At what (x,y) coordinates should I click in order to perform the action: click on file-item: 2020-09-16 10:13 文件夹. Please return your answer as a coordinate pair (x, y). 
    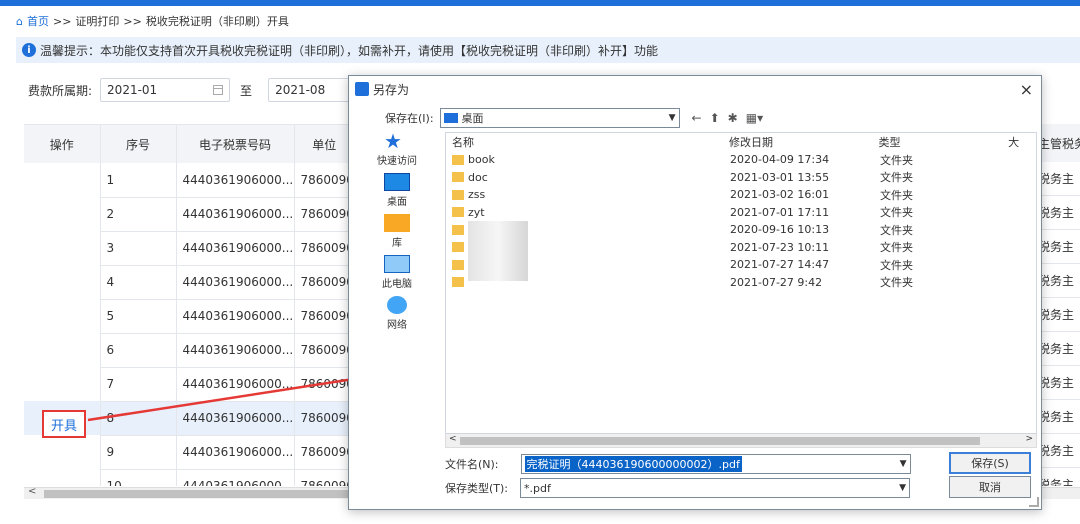
    Looking at the image, I should click on (741, 230).